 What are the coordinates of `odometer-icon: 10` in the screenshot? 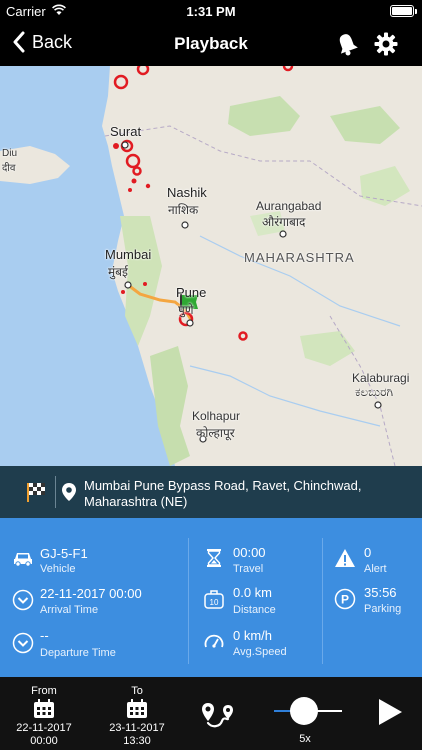 It's located at (214, 599).